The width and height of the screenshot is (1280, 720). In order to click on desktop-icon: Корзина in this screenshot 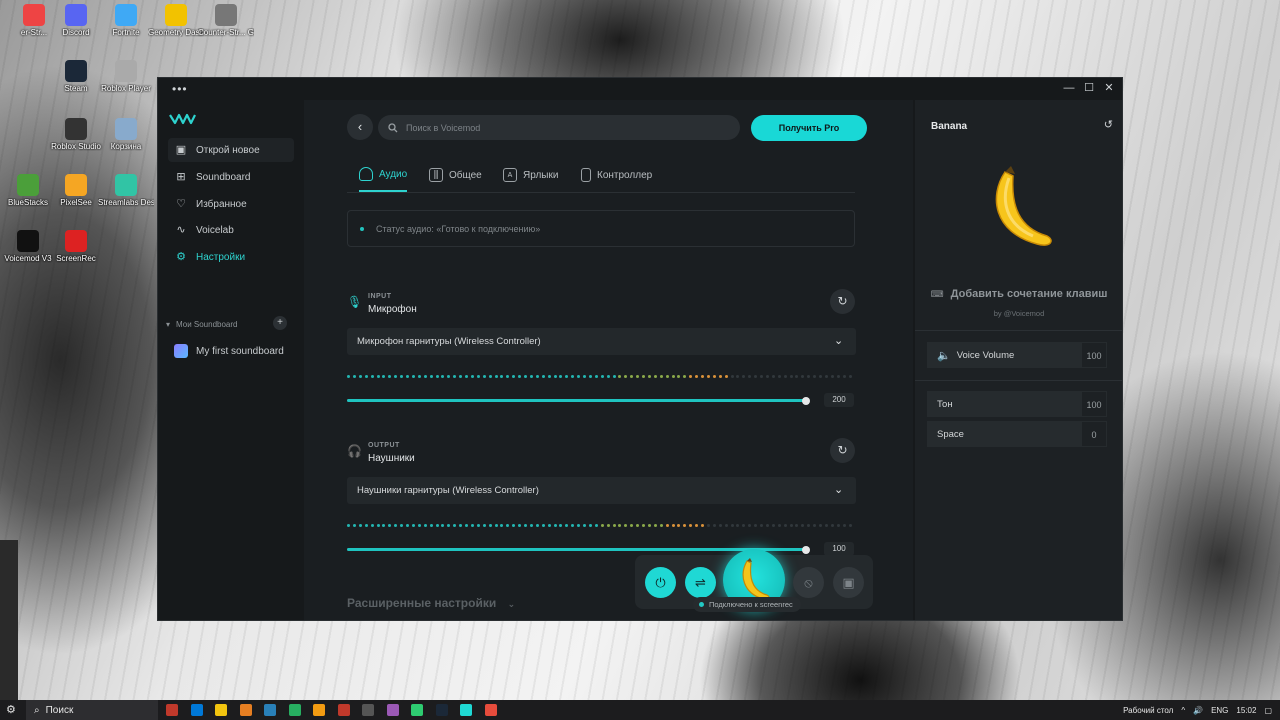, I will do `click(126, 134)`.